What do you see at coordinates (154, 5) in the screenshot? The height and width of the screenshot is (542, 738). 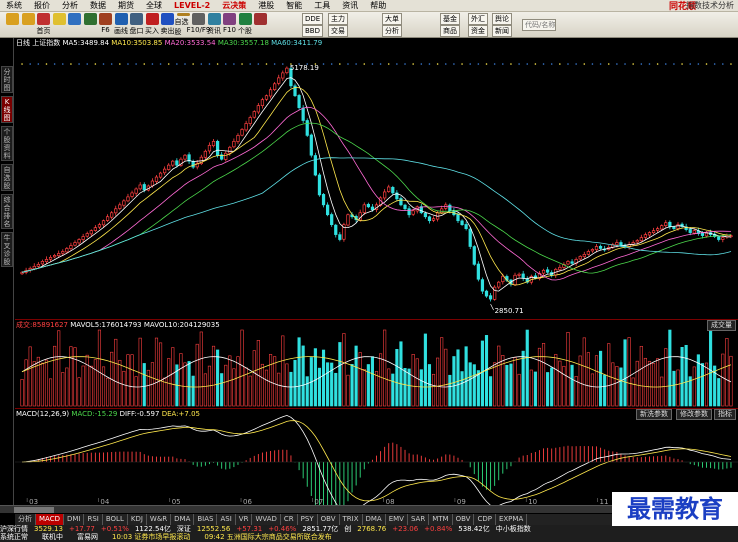 I see `menu-global: 全球` at bounding box center [154, 5].